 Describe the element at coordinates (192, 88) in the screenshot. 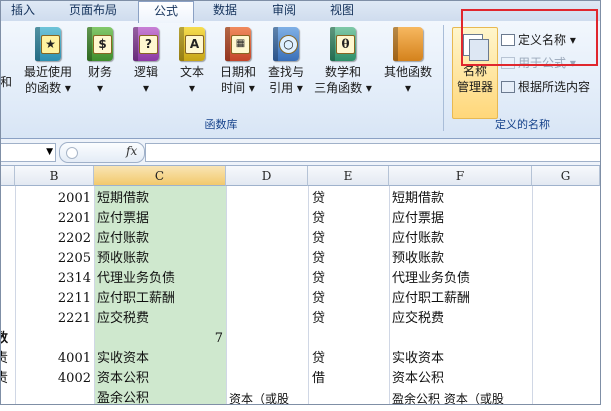

I see `text-label-2: ▾` at that location.